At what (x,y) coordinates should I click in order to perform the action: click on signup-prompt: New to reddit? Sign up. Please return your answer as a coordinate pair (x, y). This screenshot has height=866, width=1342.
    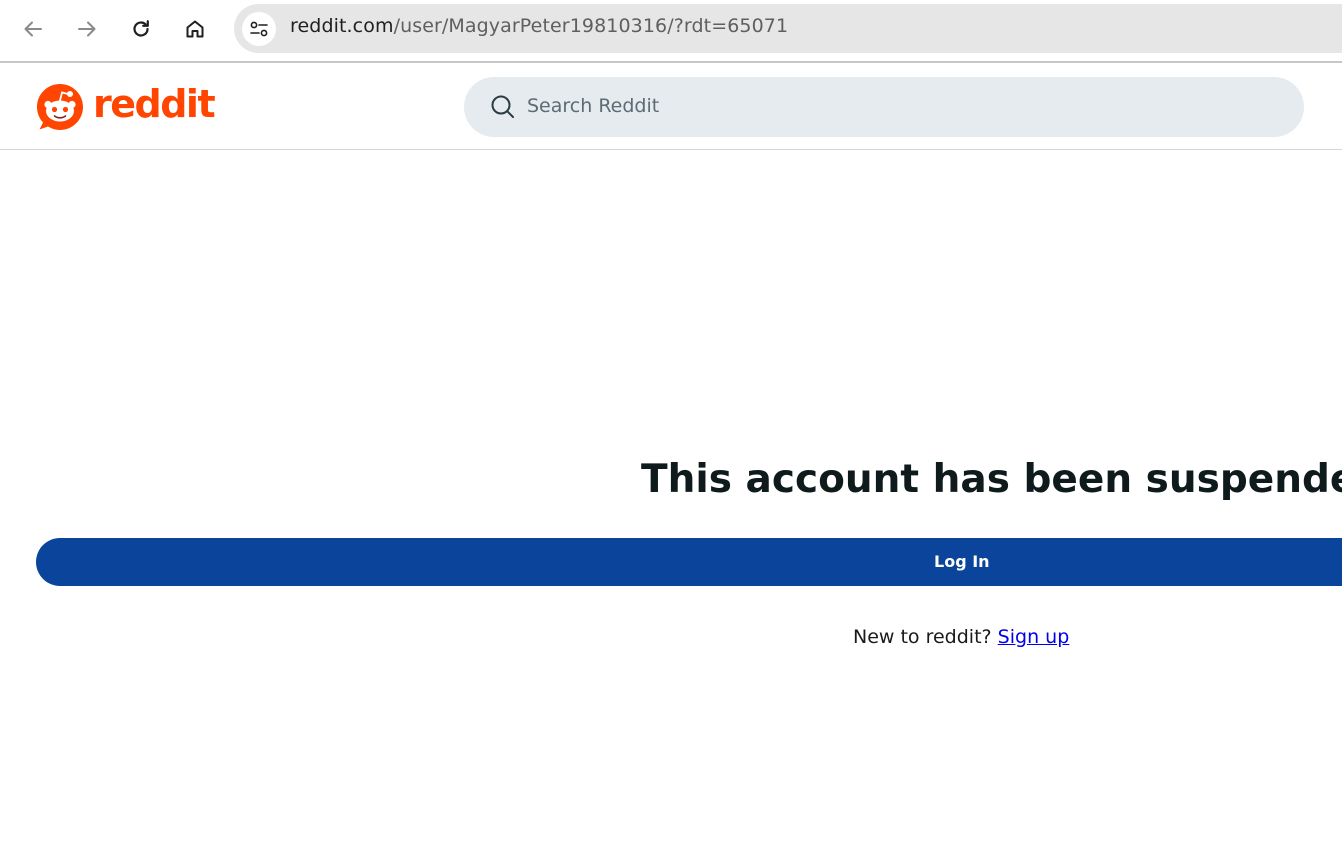
    Looking at the image, I should click on (961, 637).